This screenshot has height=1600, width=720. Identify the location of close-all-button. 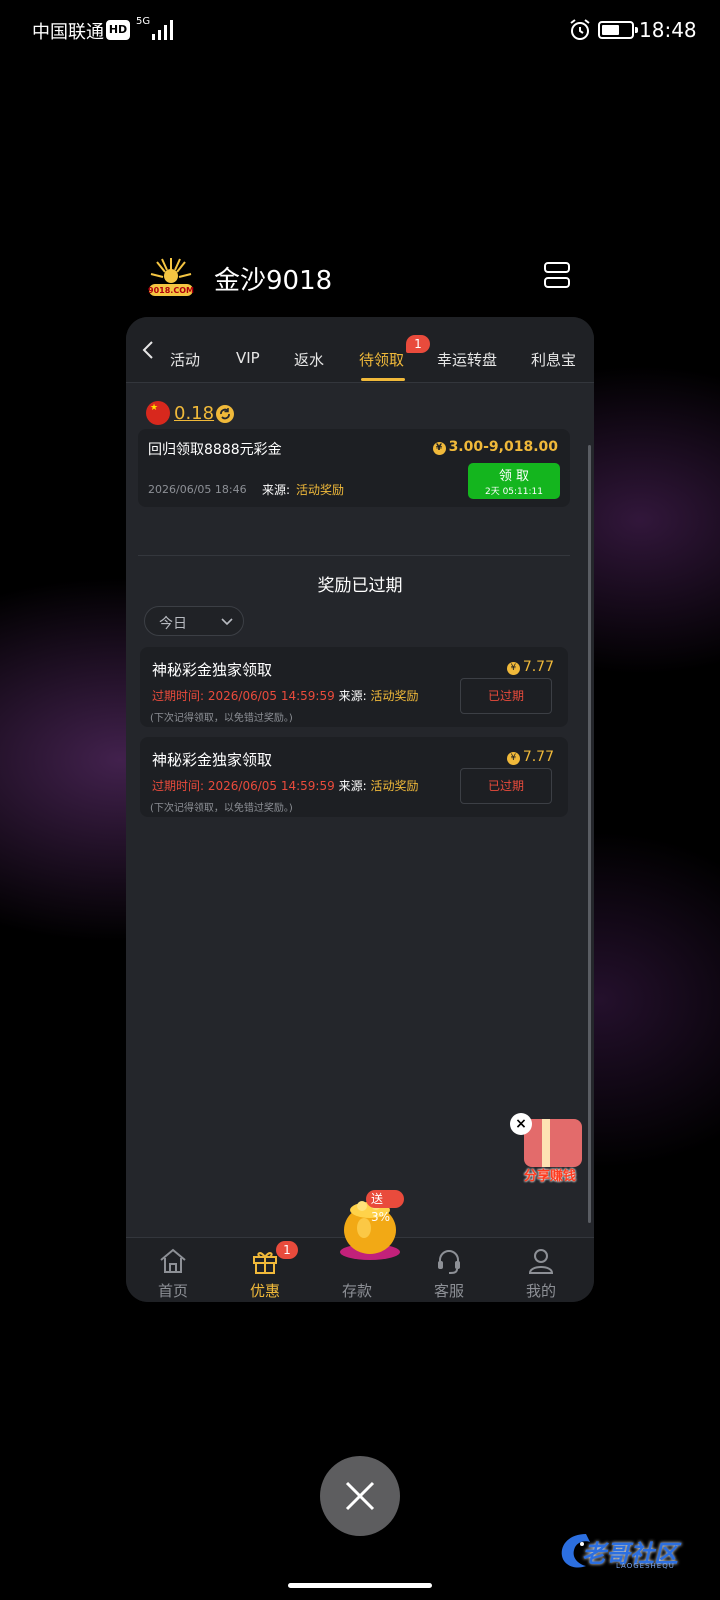
(360, 1496).